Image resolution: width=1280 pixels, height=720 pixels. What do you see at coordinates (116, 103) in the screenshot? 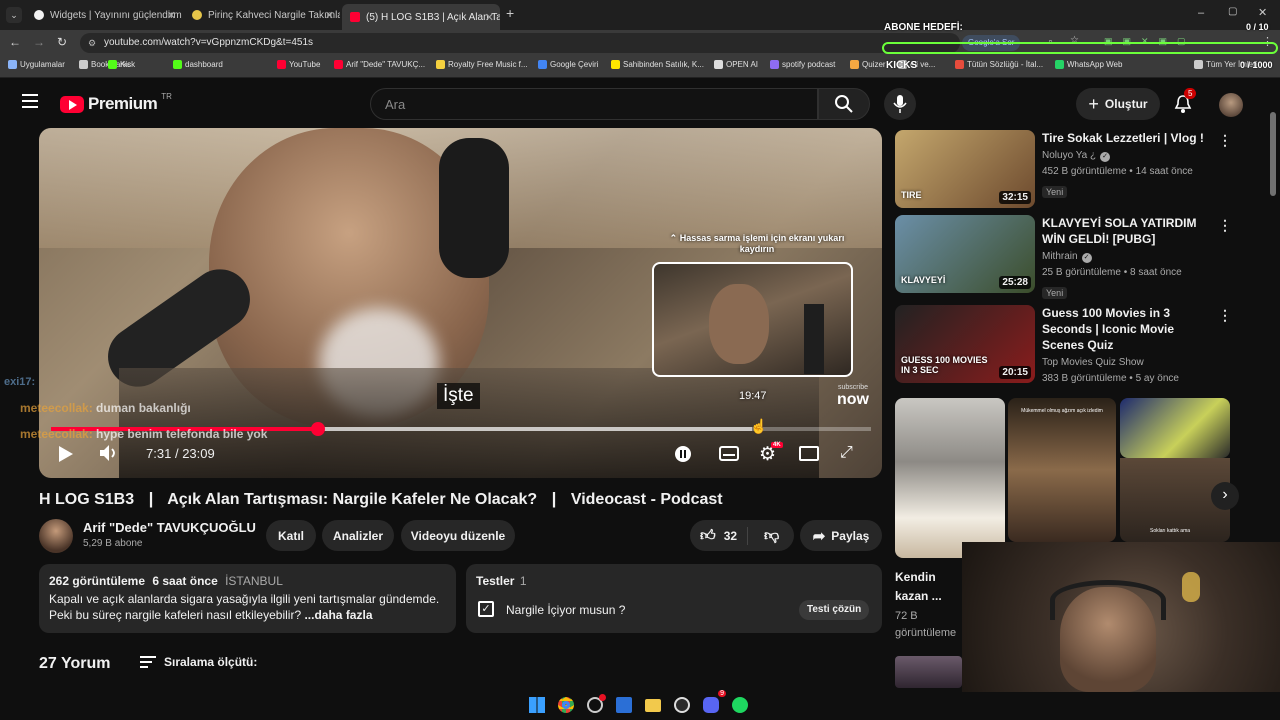
I see `youtube-logo: Premium TR` at bounding box center [116, 103].